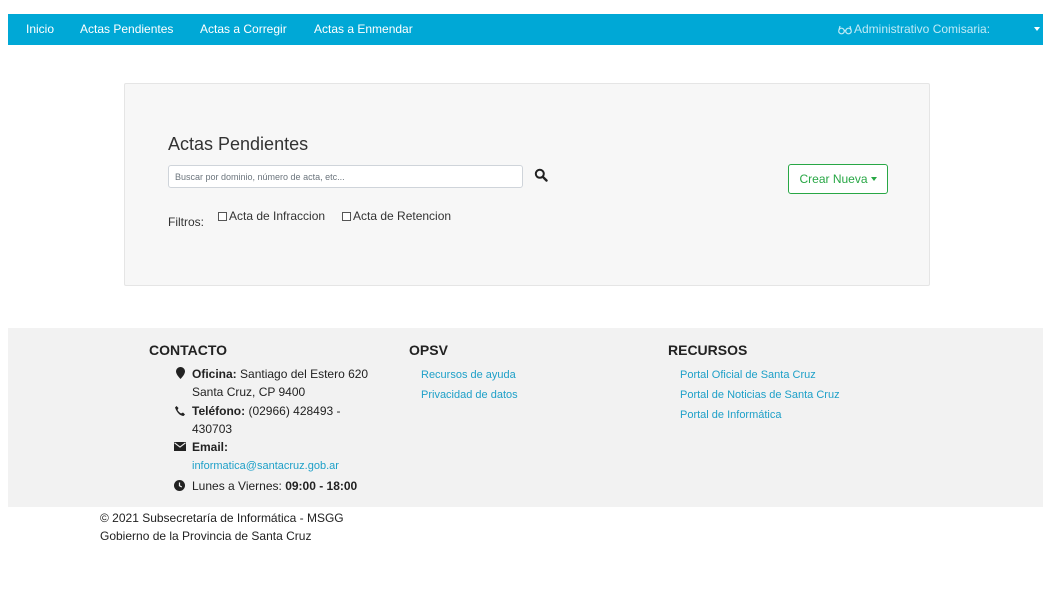 This screenshot has width=1043, height=590. What do you see at coordinates (708, 350) in the screenshot?
I see `recursos-title: RECURSOS` at bounding box center [708, 350].